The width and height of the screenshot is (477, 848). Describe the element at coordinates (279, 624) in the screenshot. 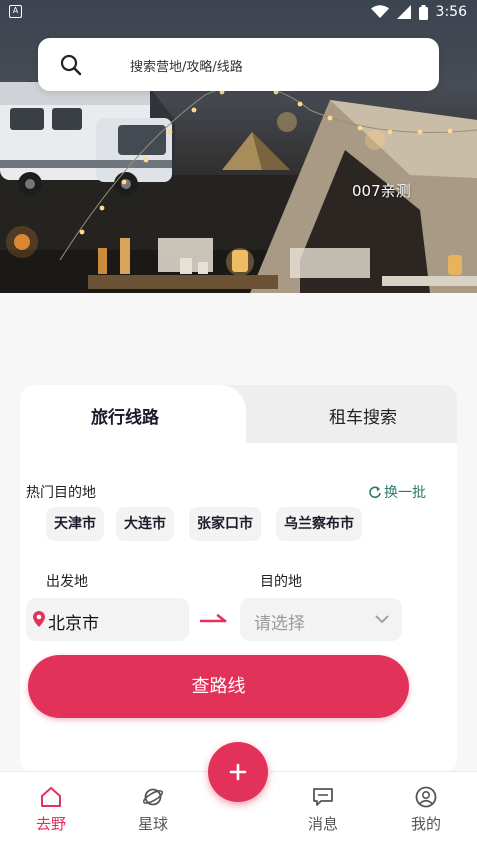

I see `destination-placeholder: 请选择` at that location.